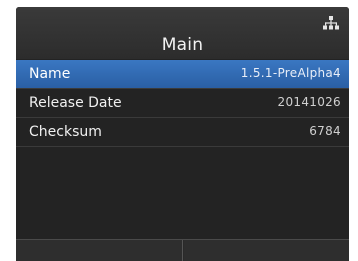 The height and width of the screenshot is (261, 358). I want to click on list-item-value: 1.5.1-PreAlpha4, so click(290, 73).